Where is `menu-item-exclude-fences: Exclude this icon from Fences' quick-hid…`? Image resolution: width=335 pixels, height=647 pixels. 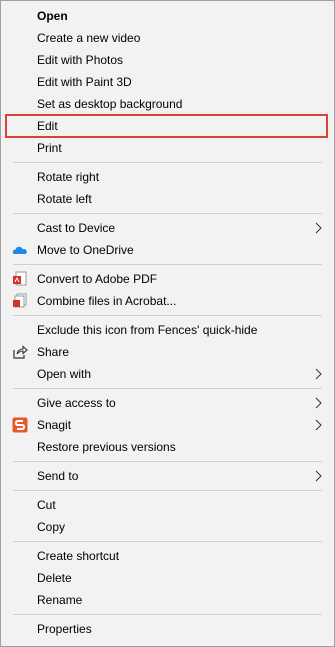 menu-item-exclude-fences: Exclude this icon from Fences' quick-hid… is located at coordinates (167, 330).